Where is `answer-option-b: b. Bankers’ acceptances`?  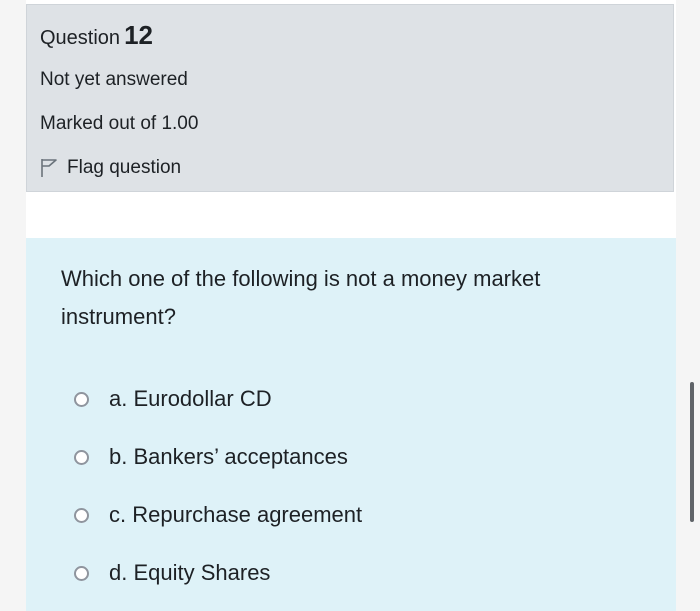 answer-option-b: b. Bankers’ acceptances is located at coordinates (218, 457).